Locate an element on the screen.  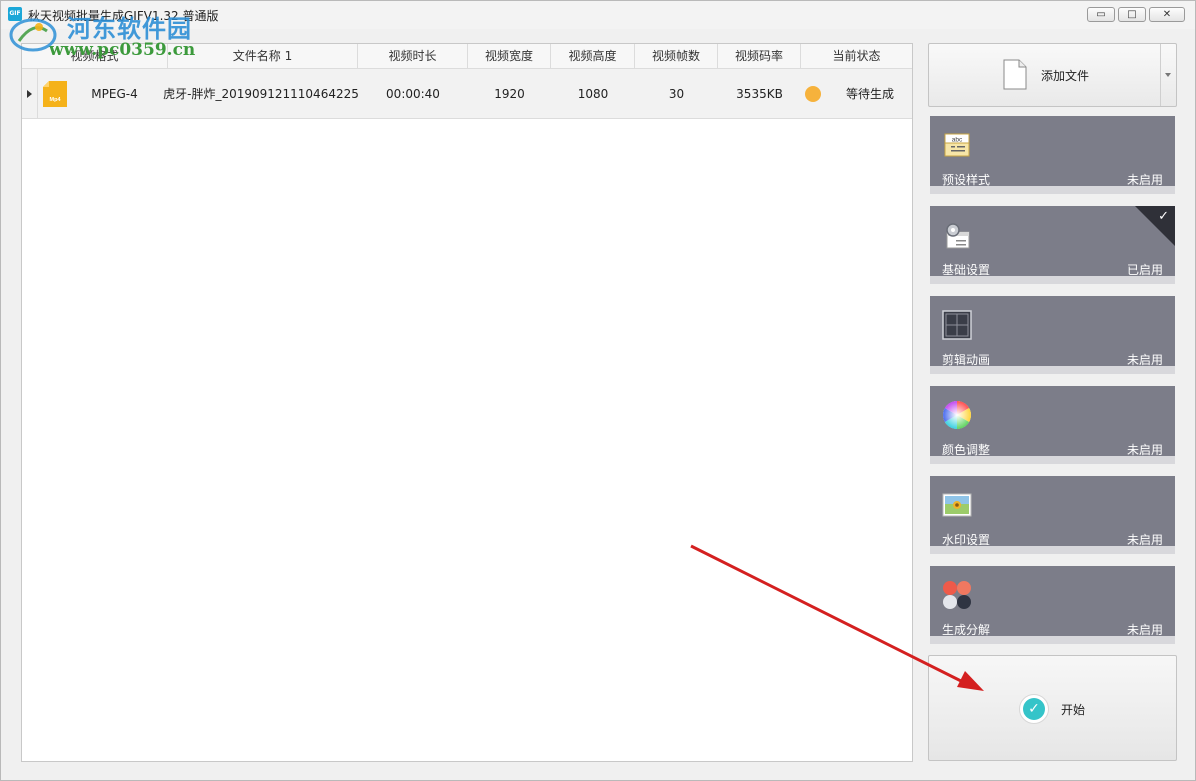
cell-status: 等待生成 is located at coordinates (869, 94).